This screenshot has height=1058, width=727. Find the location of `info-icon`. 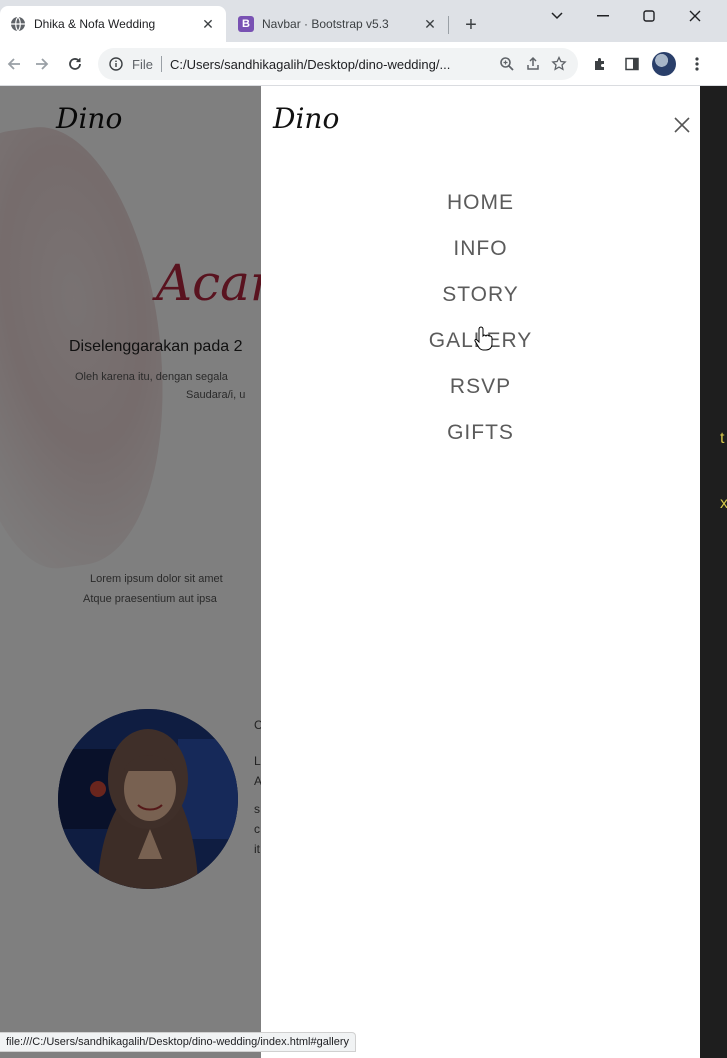

info-icon is located at coordinates (116, 64).